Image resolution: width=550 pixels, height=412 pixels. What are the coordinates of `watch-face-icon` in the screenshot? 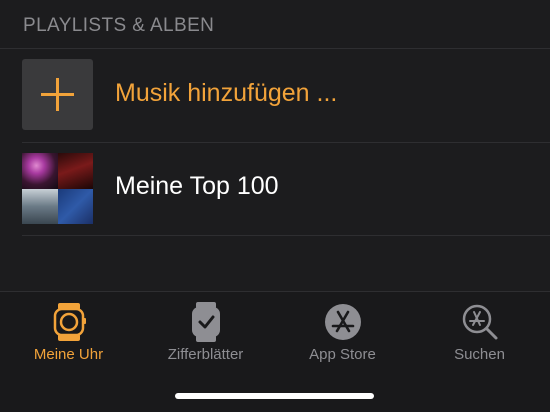 It's located at (205, 322).